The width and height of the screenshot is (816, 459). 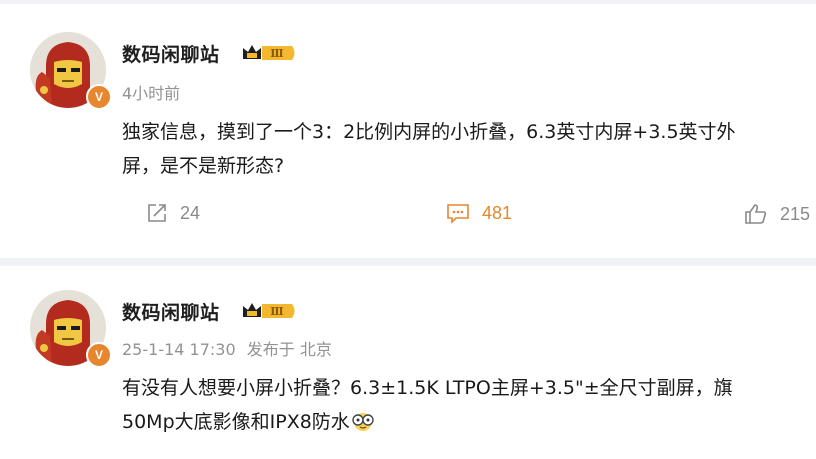 I want to click on post-text-line: 屏，是不是新形态?, so click(x=203, y=166).